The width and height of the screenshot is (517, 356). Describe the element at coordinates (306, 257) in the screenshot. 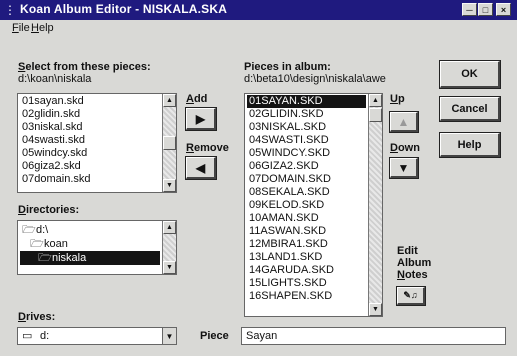

I see `list-item: 13LAND1.SKD` at that location.